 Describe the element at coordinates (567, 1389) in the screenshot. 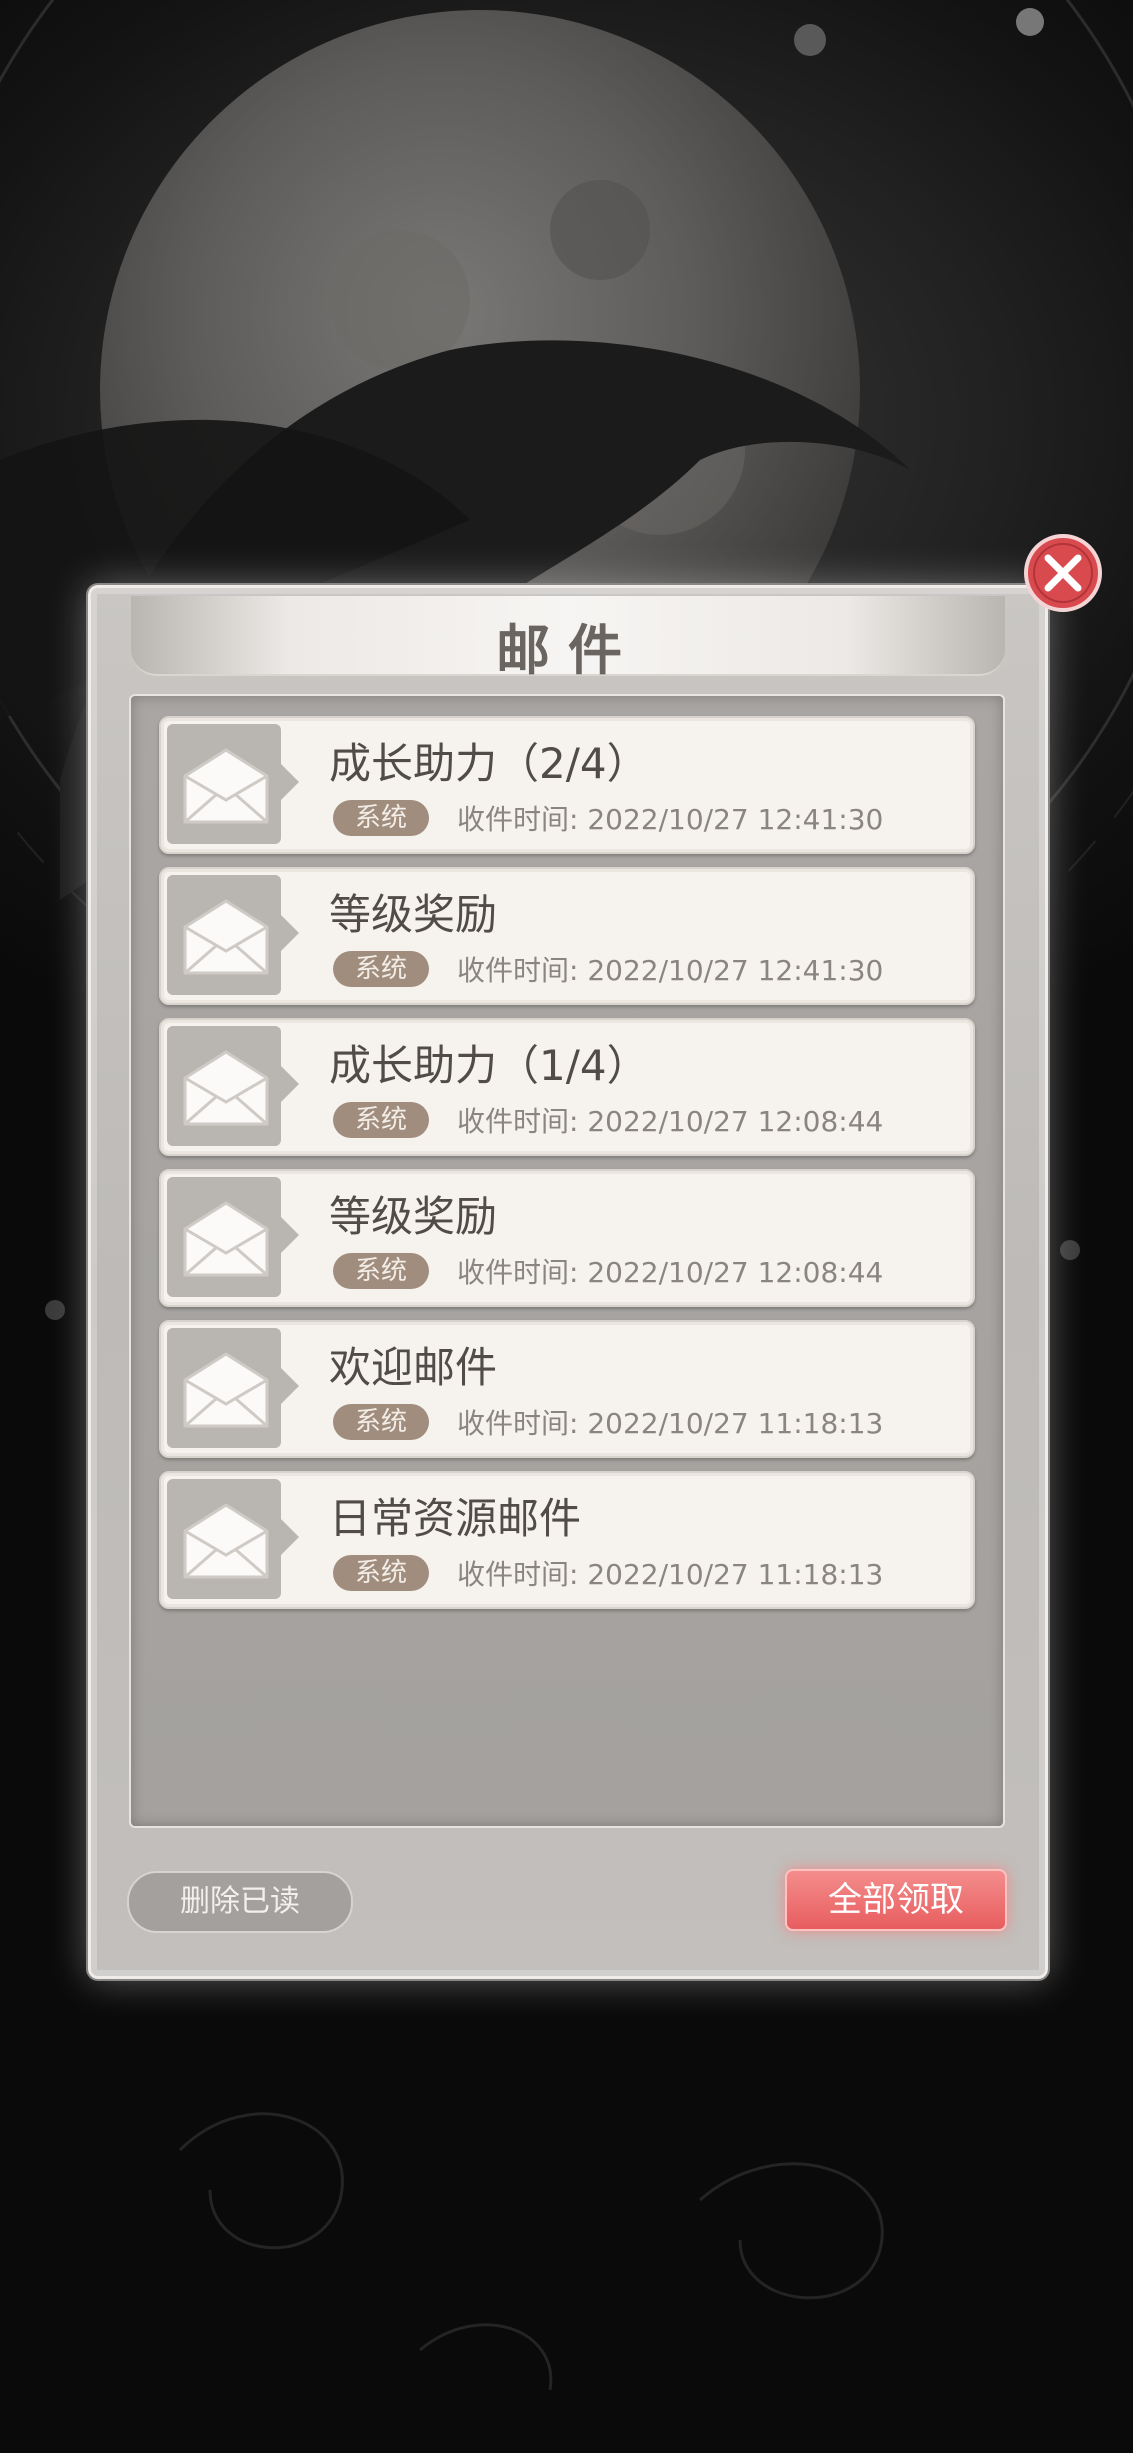

I see `mail-item: 欢迎邮件 系统 收件时间: 2022/10/27 11:18:13` at that location.